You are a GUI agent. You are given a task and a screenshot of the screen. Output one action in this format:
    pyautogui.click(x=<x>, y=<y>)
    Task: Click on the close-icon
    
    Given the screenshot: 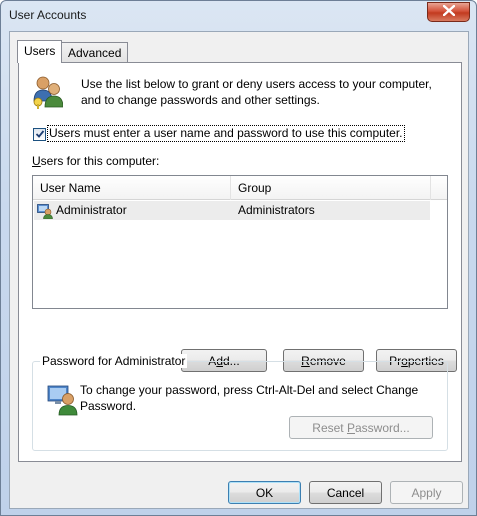 What is the action you would take?
    pyautogui.click(x=448, y=11)
    